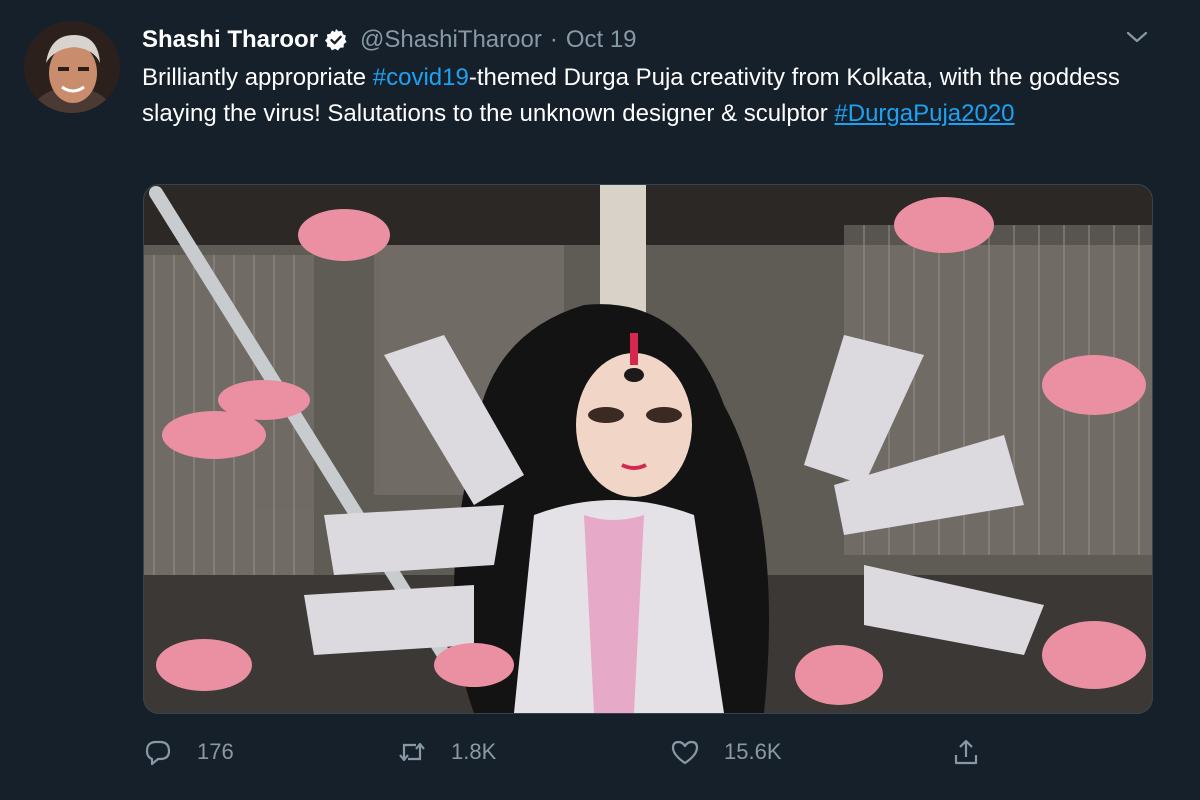  I want to click on share-icon, so click(966, 752).